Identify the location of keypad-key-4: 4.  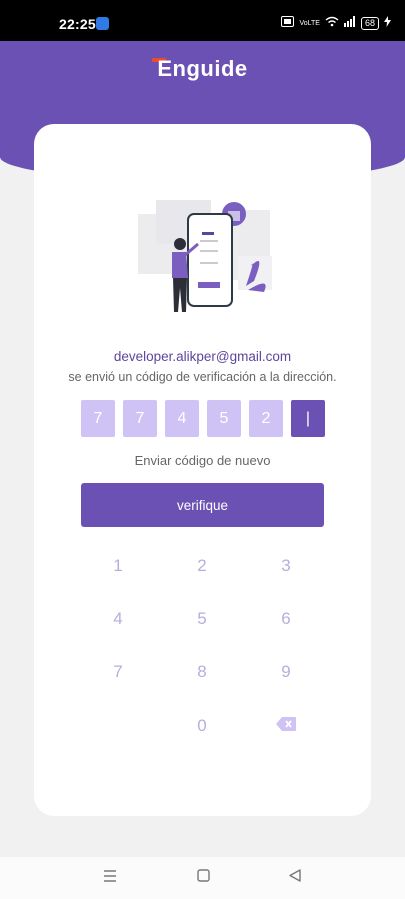
(118, 619).